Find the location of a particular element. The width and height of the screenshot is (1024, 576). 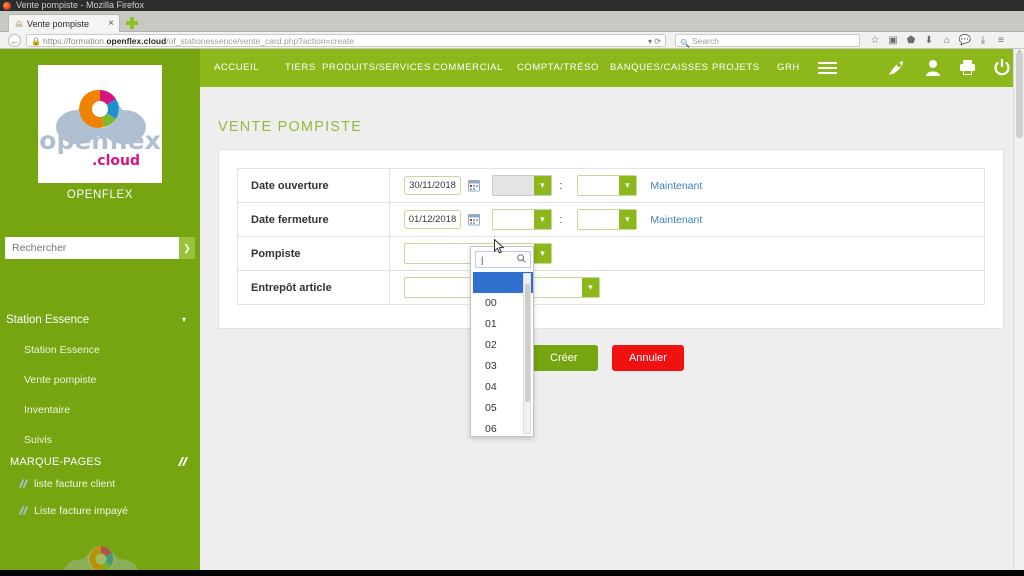

mouse-cursor is located at coordinates (499, 249).